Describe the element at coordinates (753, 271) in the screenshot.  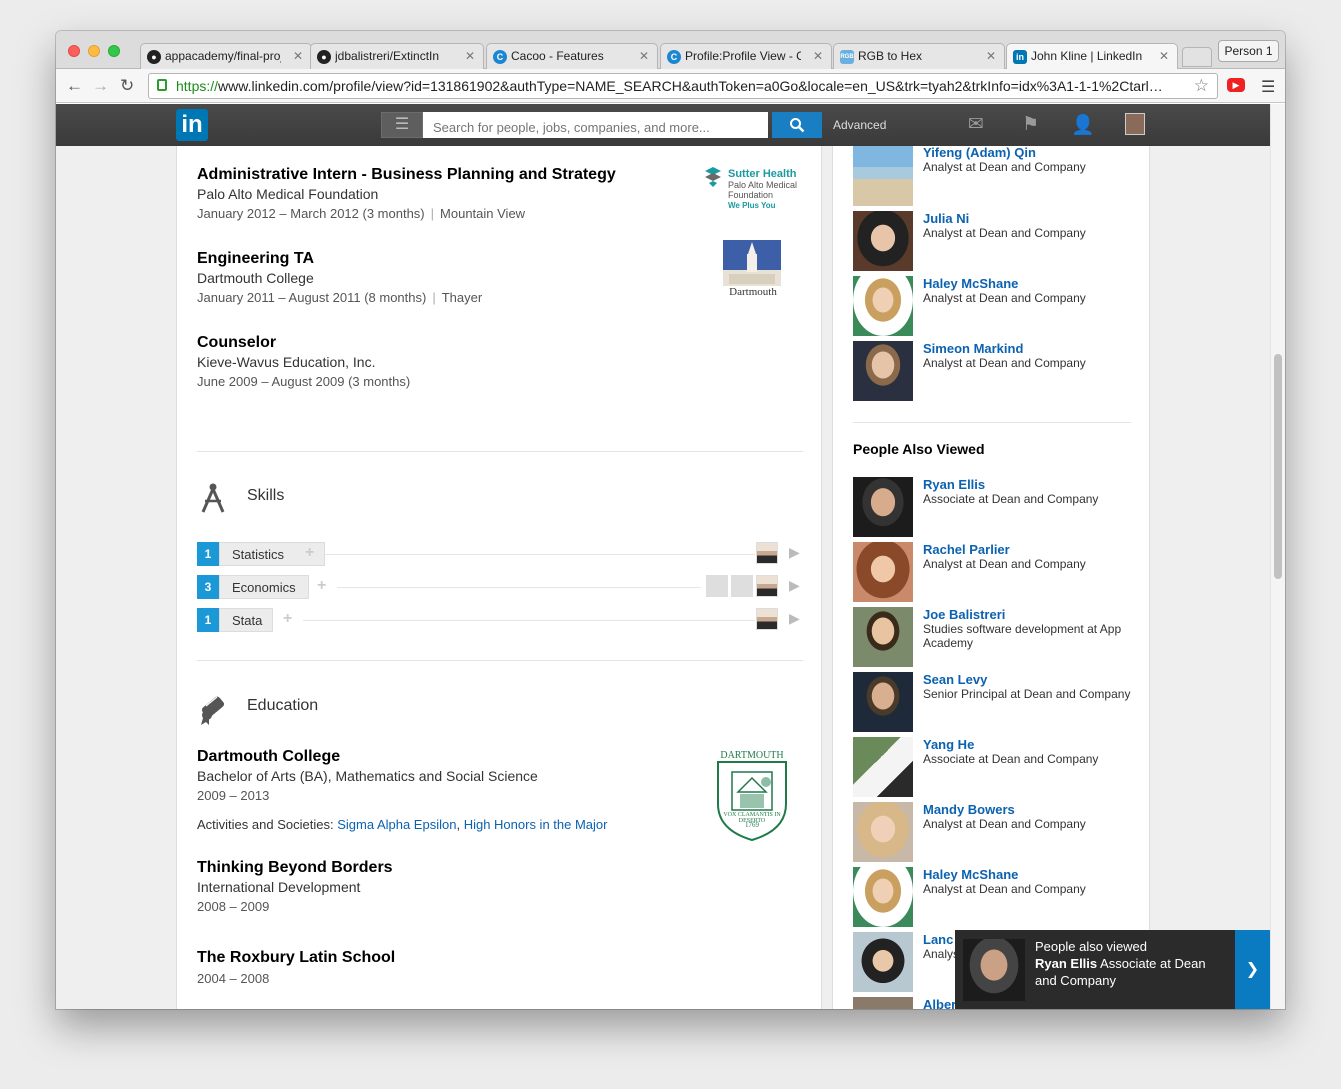
I see `dartmouth-logo: Dartmouth` at that location.